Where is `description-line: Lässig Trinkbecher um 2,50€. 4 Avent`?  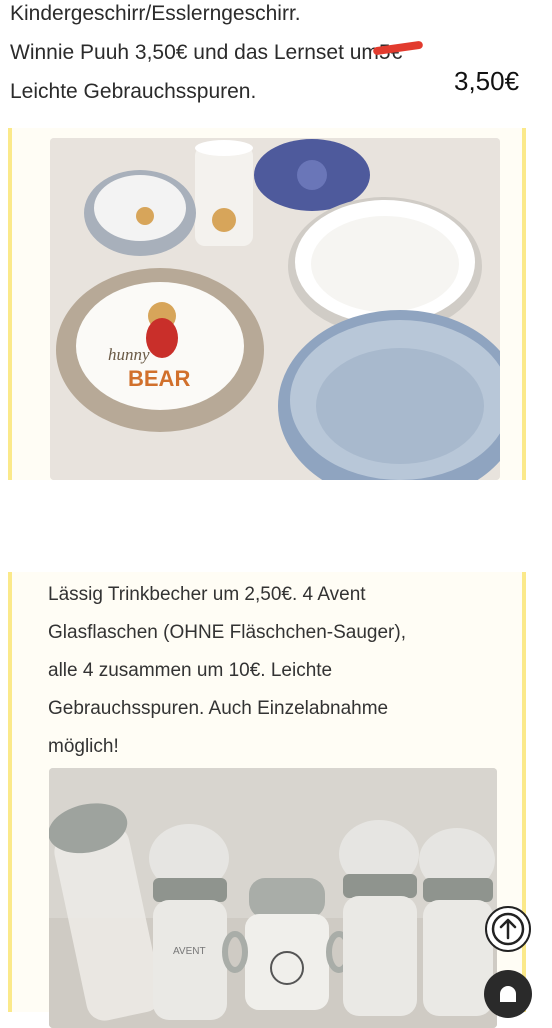 description-line: Lässig Trinkbecher um 2,50€. 4 Avent is located at coordinates (207, 594).